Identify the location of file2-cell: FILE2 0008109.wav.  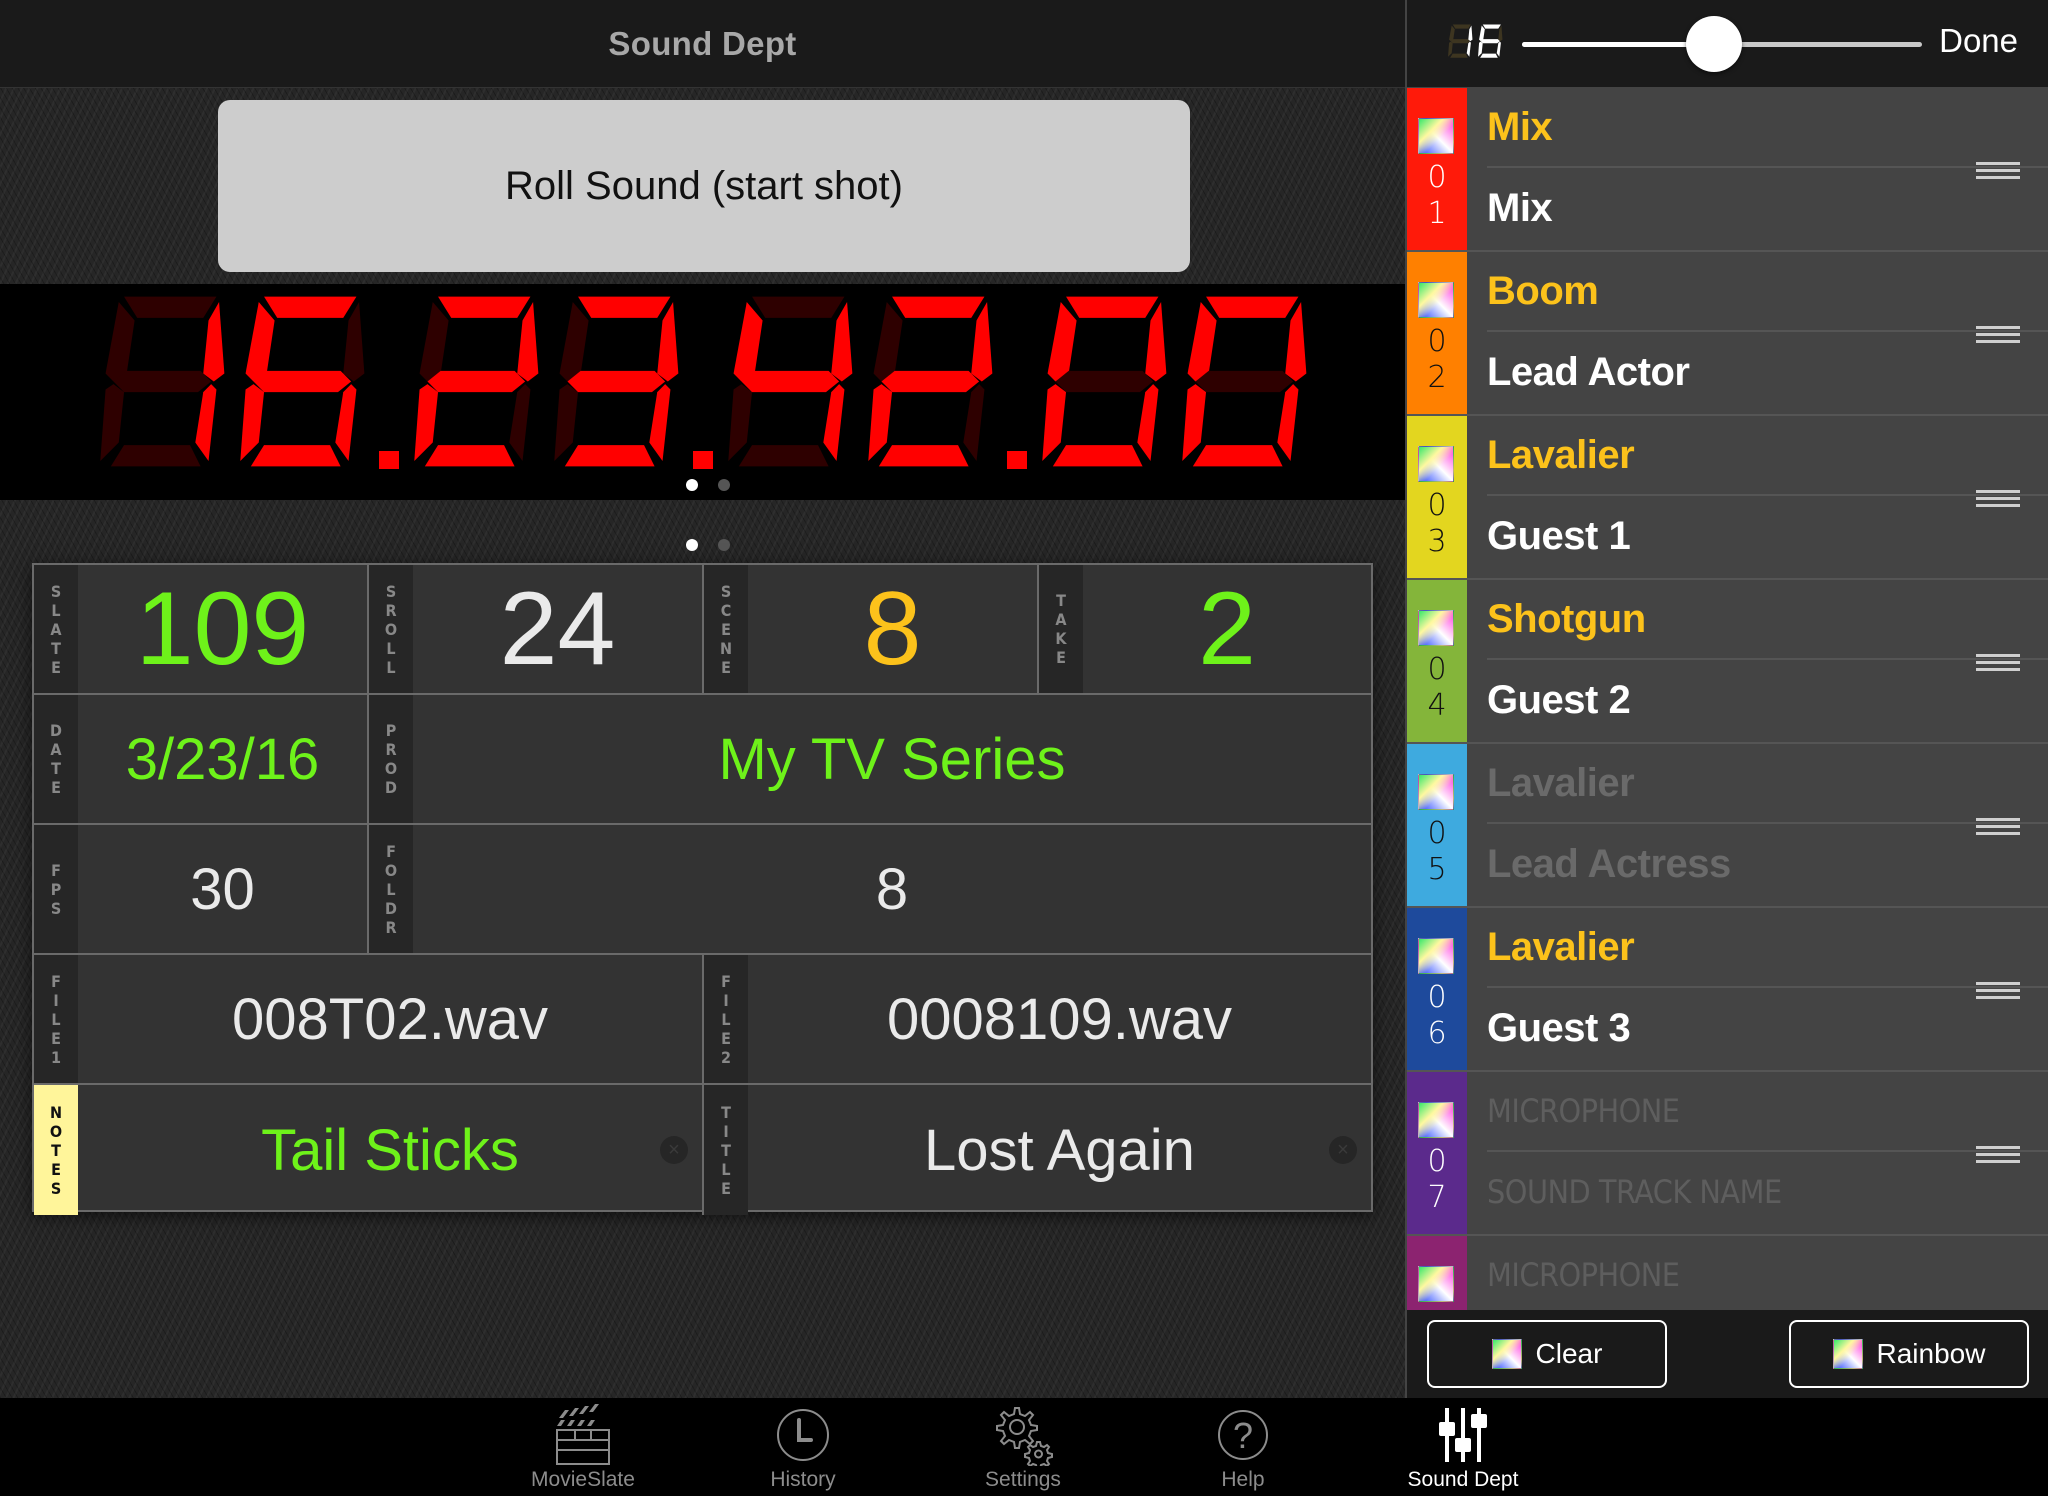
(1037, 1019).